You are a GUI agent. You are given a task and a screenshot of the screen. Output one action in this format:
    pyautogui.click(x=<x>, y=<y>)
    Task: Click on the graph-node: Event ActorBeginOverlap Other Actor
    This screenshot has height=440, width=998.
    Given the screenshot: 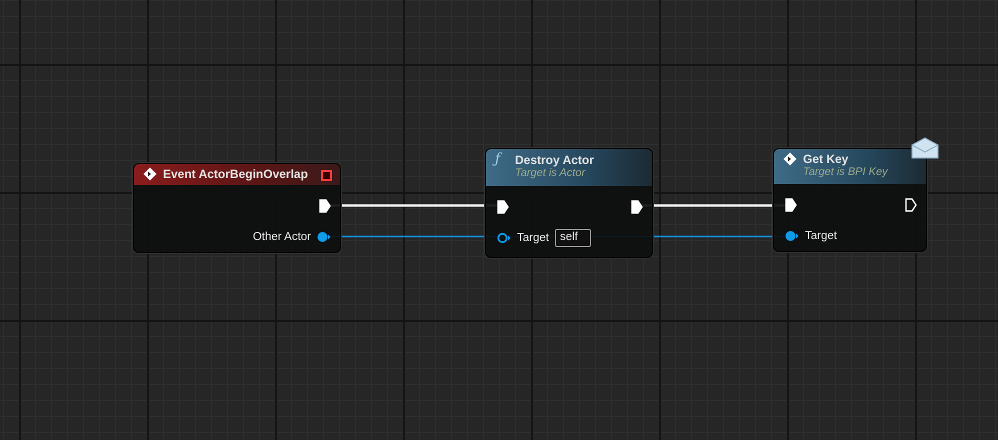 What is the action you would take?
    pyautogui.click(x=237, y=208)
    